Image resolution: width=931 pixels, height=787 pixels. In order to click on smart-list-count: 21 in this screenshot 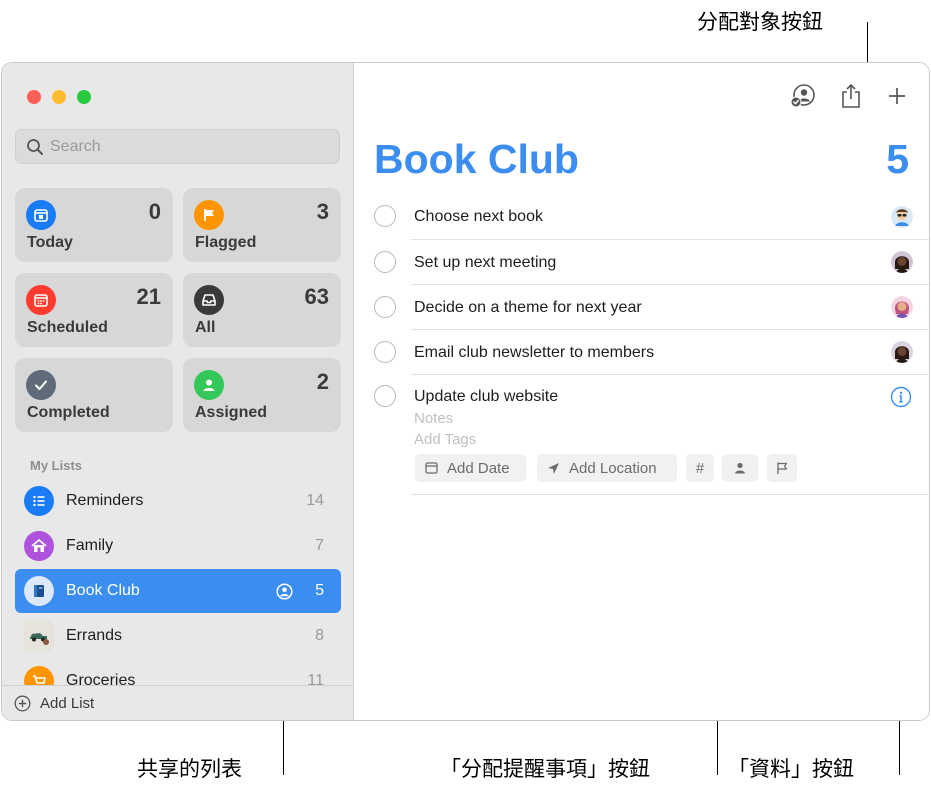, I will do `click(148, 296)`.